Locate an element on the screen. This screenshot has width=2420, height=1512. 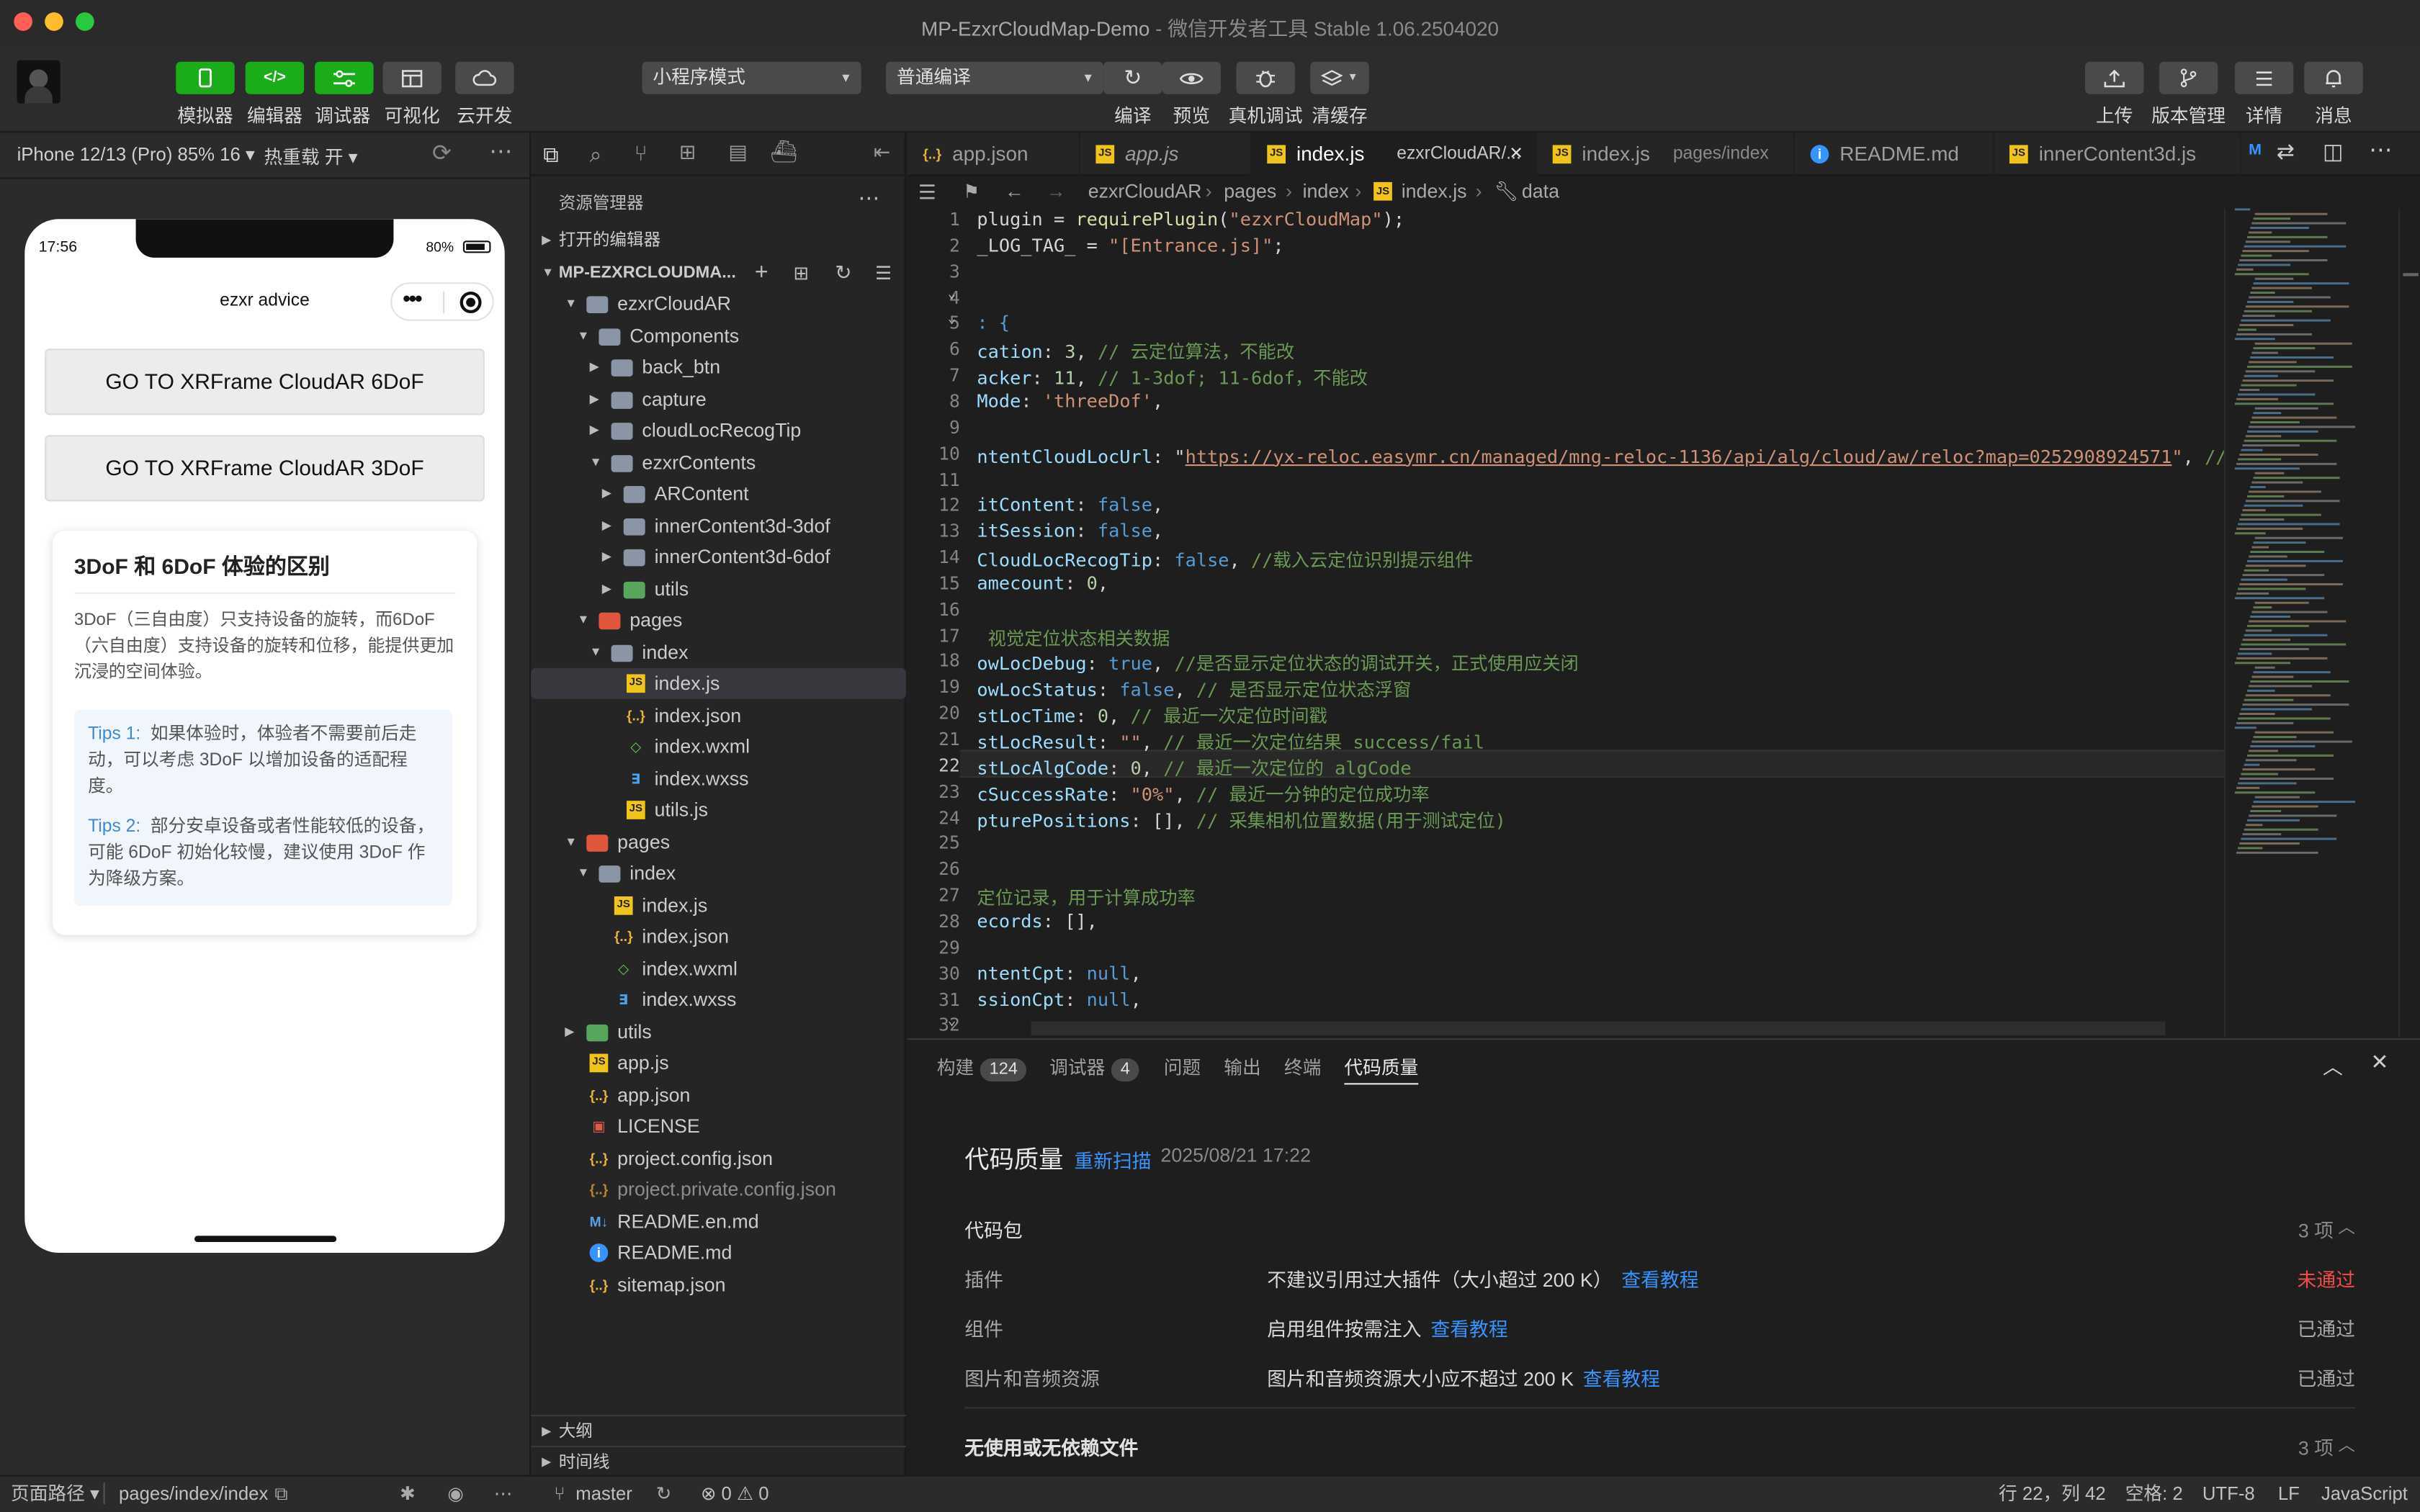
horizontal-scrollbar is located at coordinates (1598, 1028).